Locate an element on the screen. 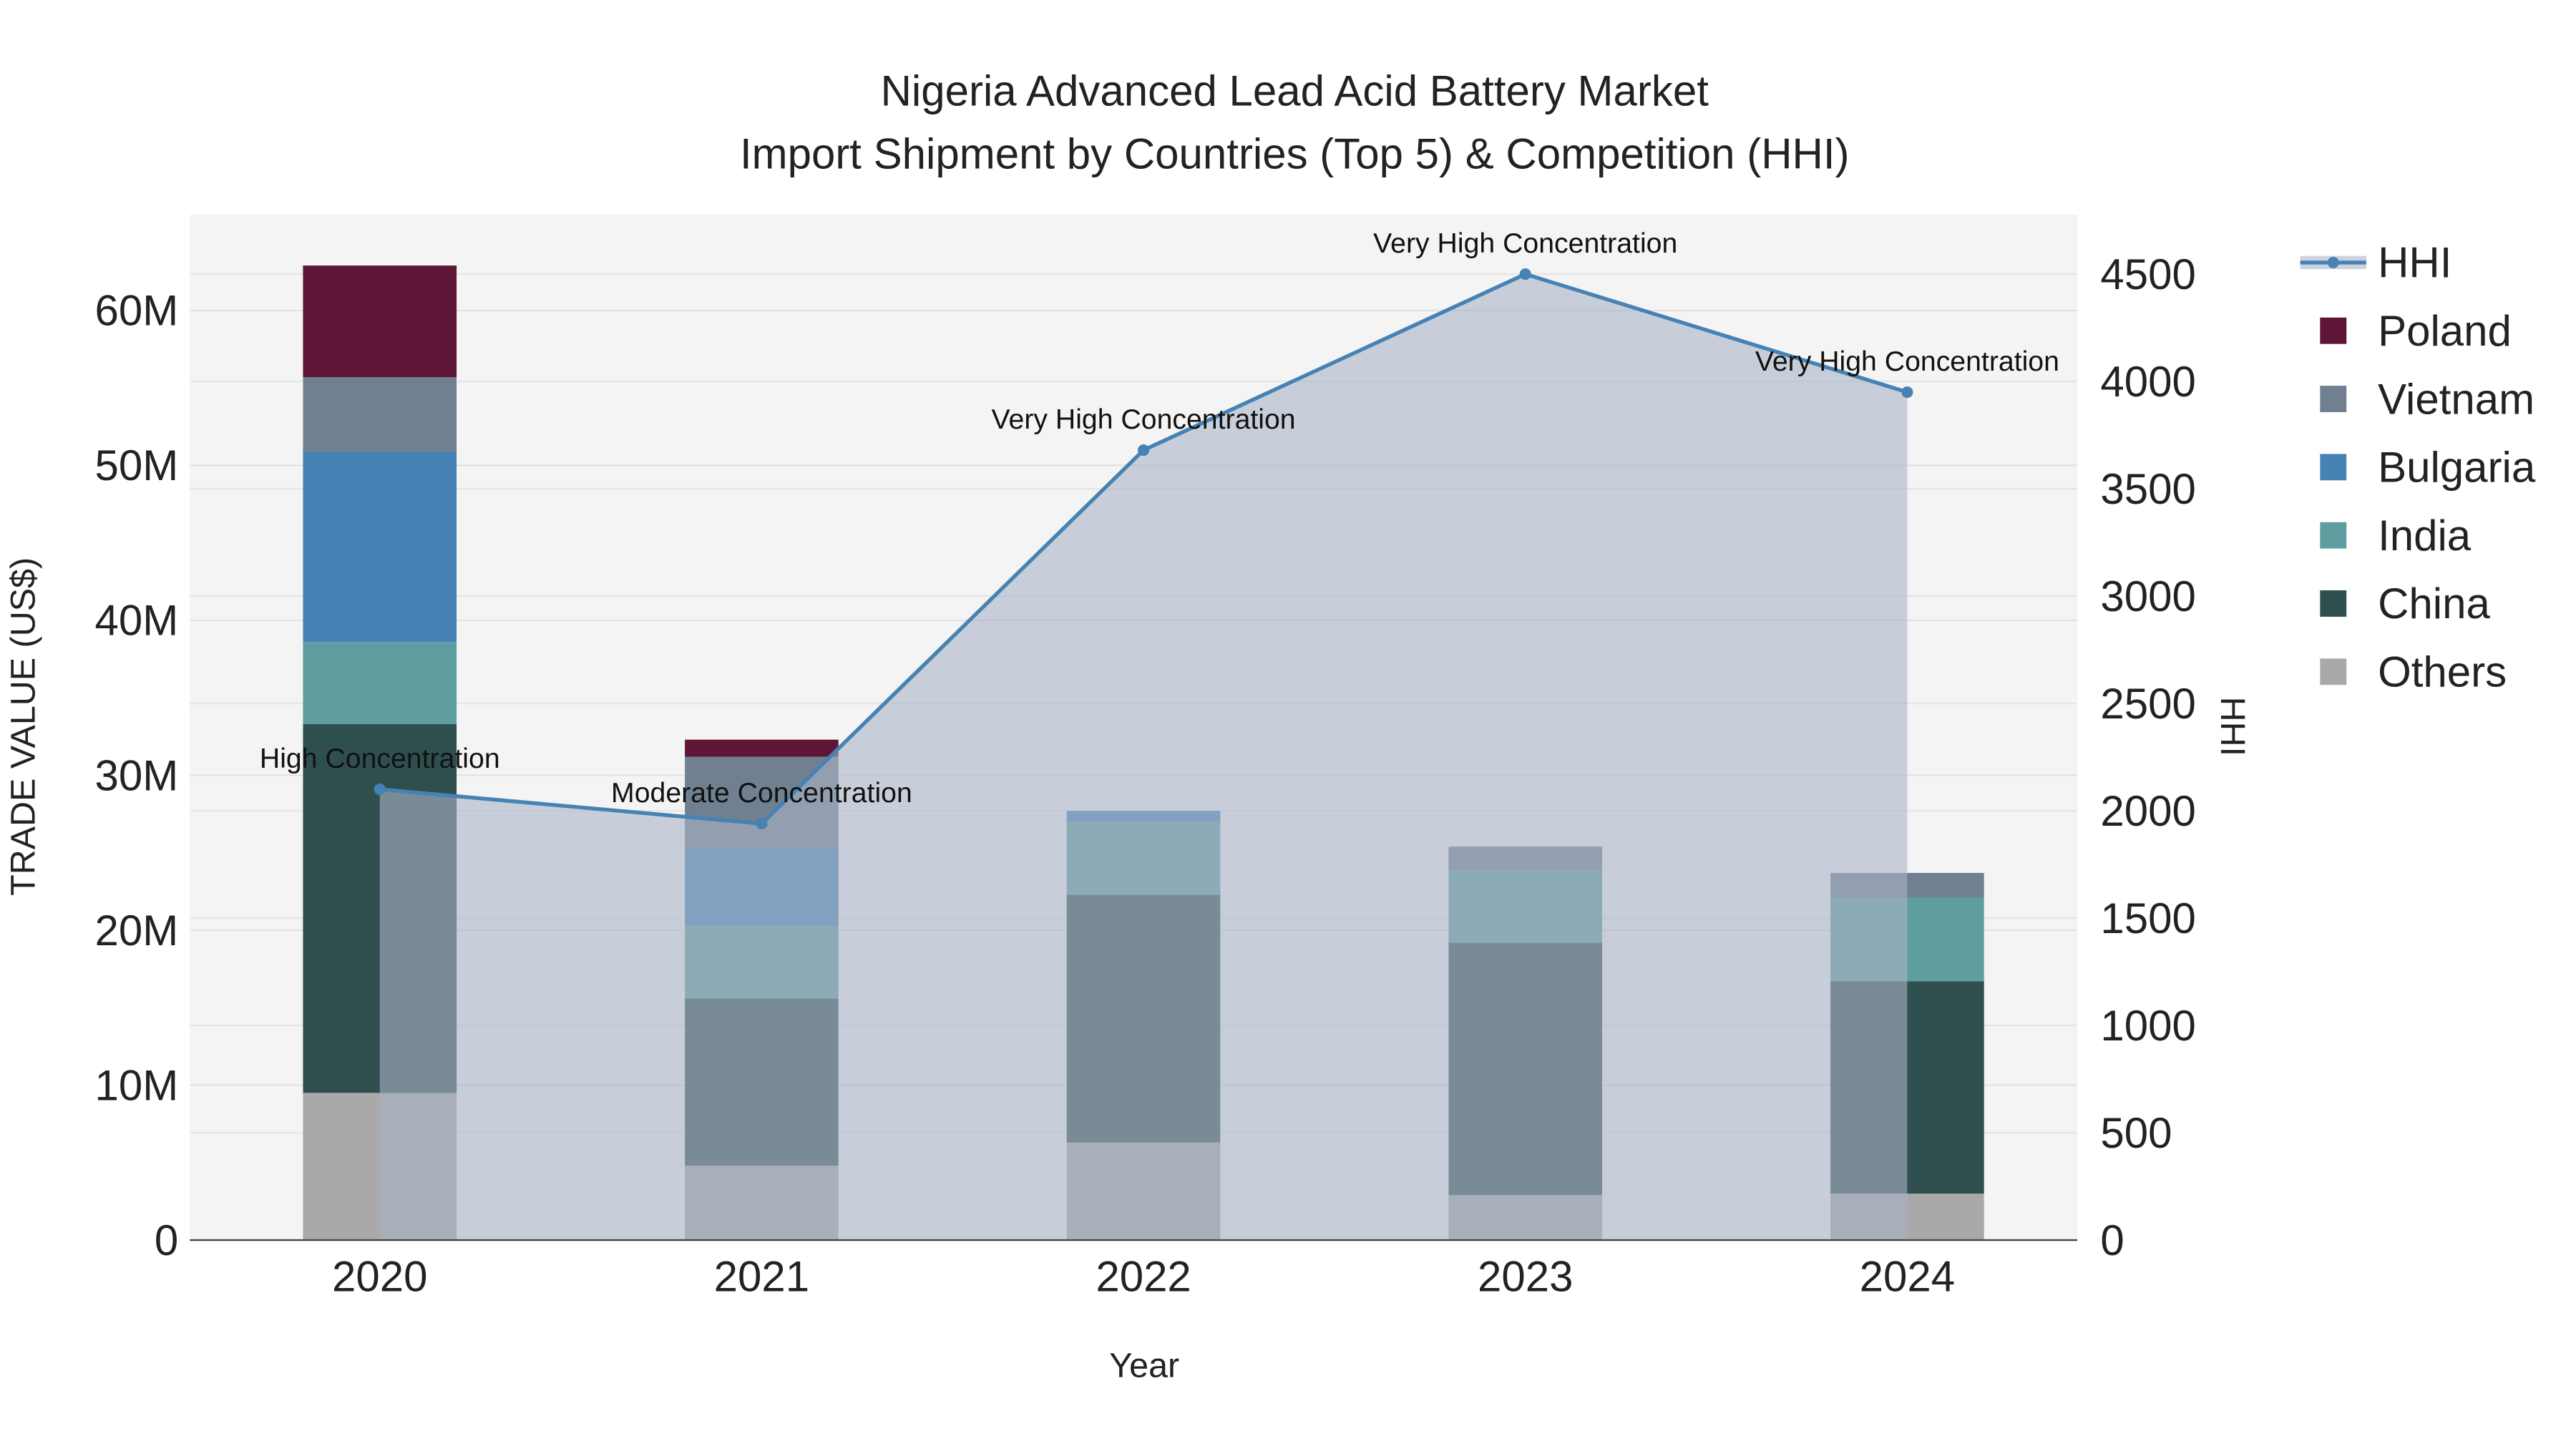 The image size is (2576, 1449). x-tick-label: 2021 is located at coordinates (761, 1277).